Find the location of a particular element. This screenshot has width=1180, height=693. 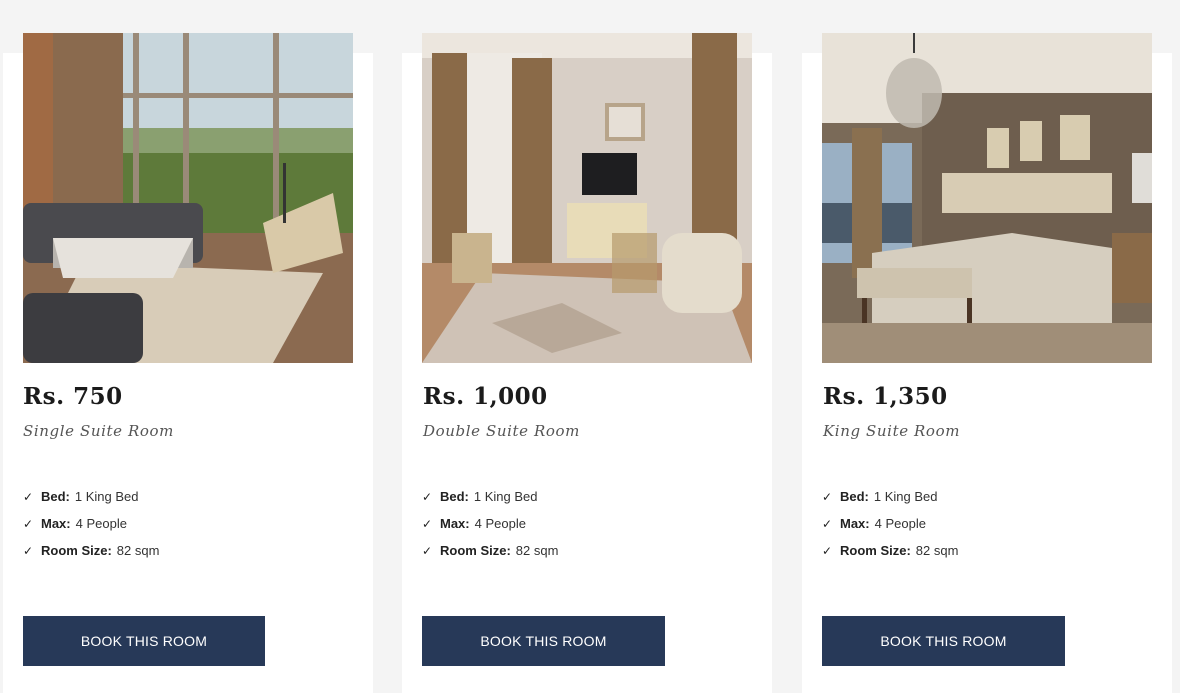

room-name: King Suite Room is located at coordinates (892, 431).